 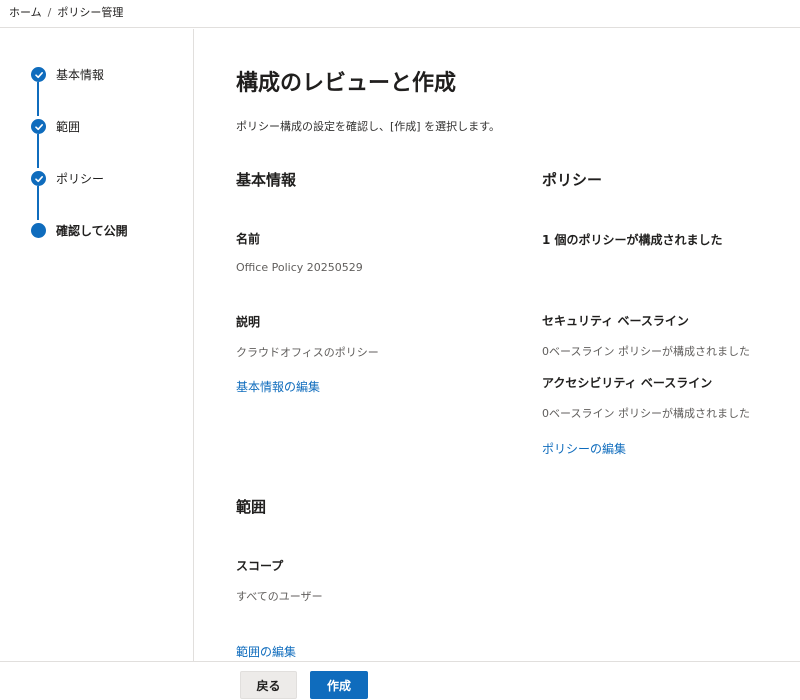 I want to click on accessibility-baseline-label: アクセシビリティ ベースライン, so click(x=627, y=383).